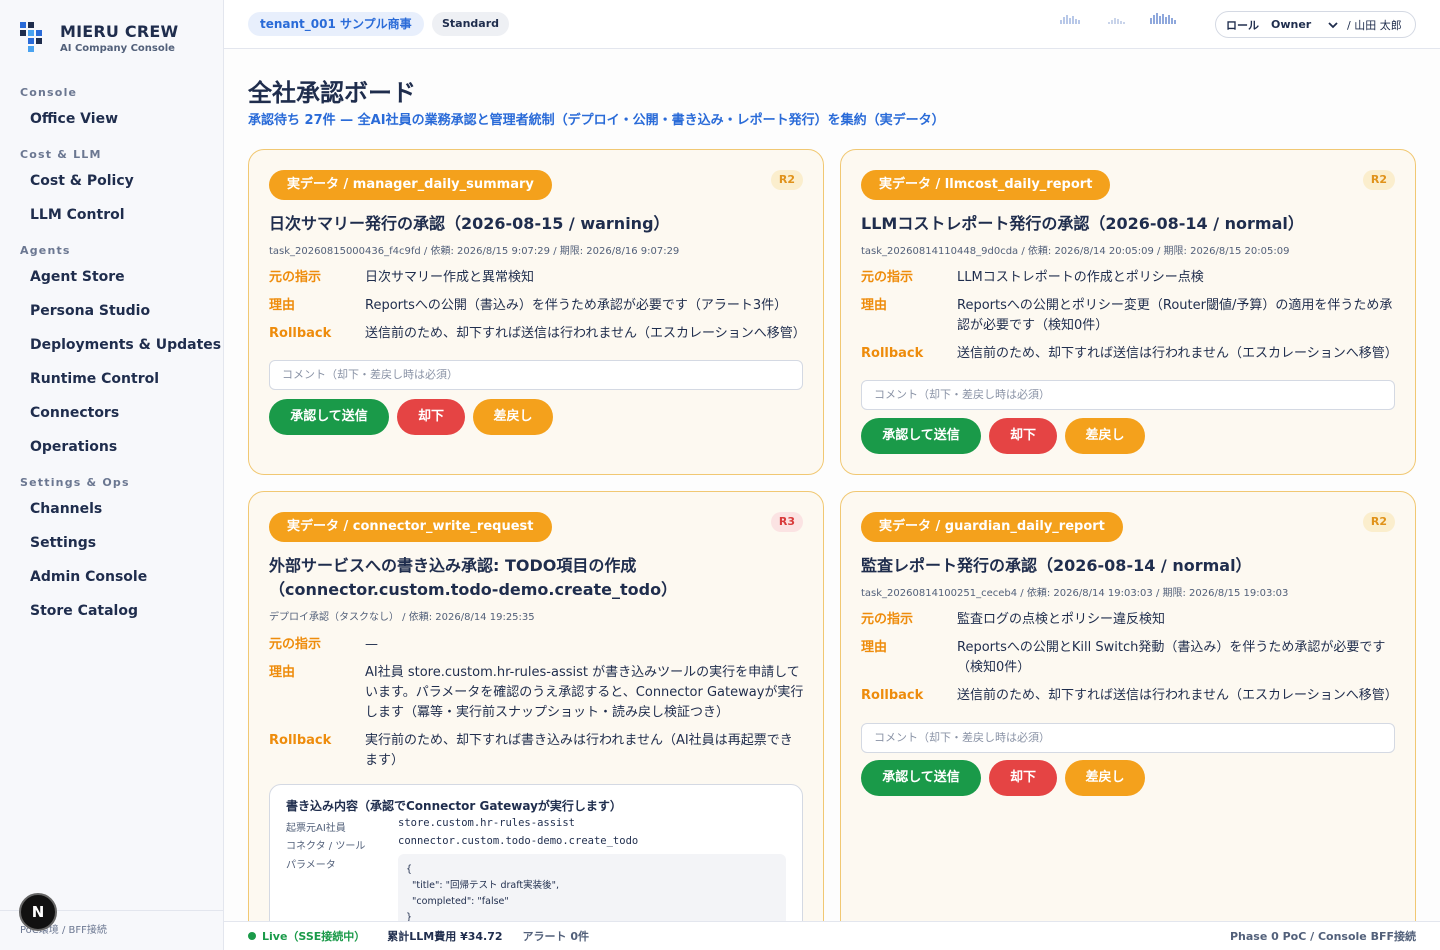  What do you see at coordinates (252, 936) in the screenshot?
I see `live-status-dot-icon` at bounding box center [252, 936].